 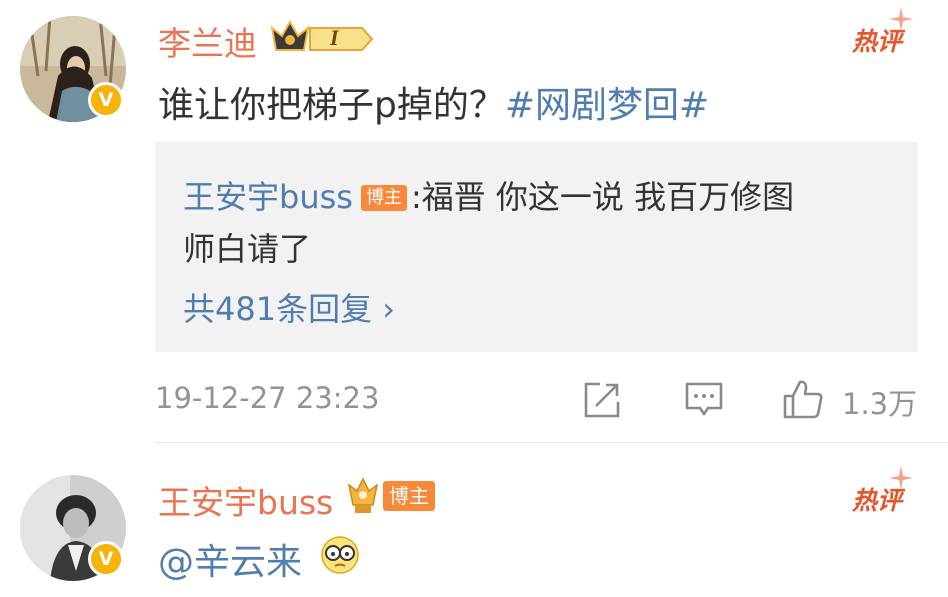 I want to click on username: 李兰迪, so click(x=207, y=41).